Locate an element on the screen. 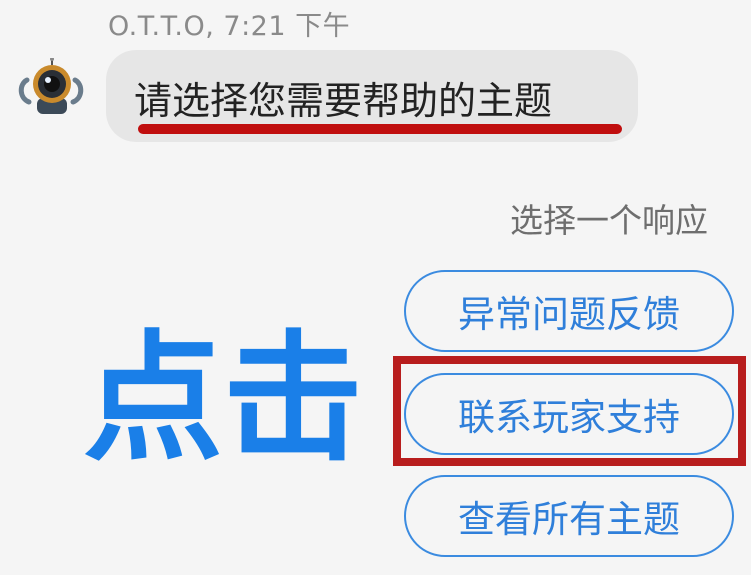  robot-avatar-icon is located at coordinates (52, 87).